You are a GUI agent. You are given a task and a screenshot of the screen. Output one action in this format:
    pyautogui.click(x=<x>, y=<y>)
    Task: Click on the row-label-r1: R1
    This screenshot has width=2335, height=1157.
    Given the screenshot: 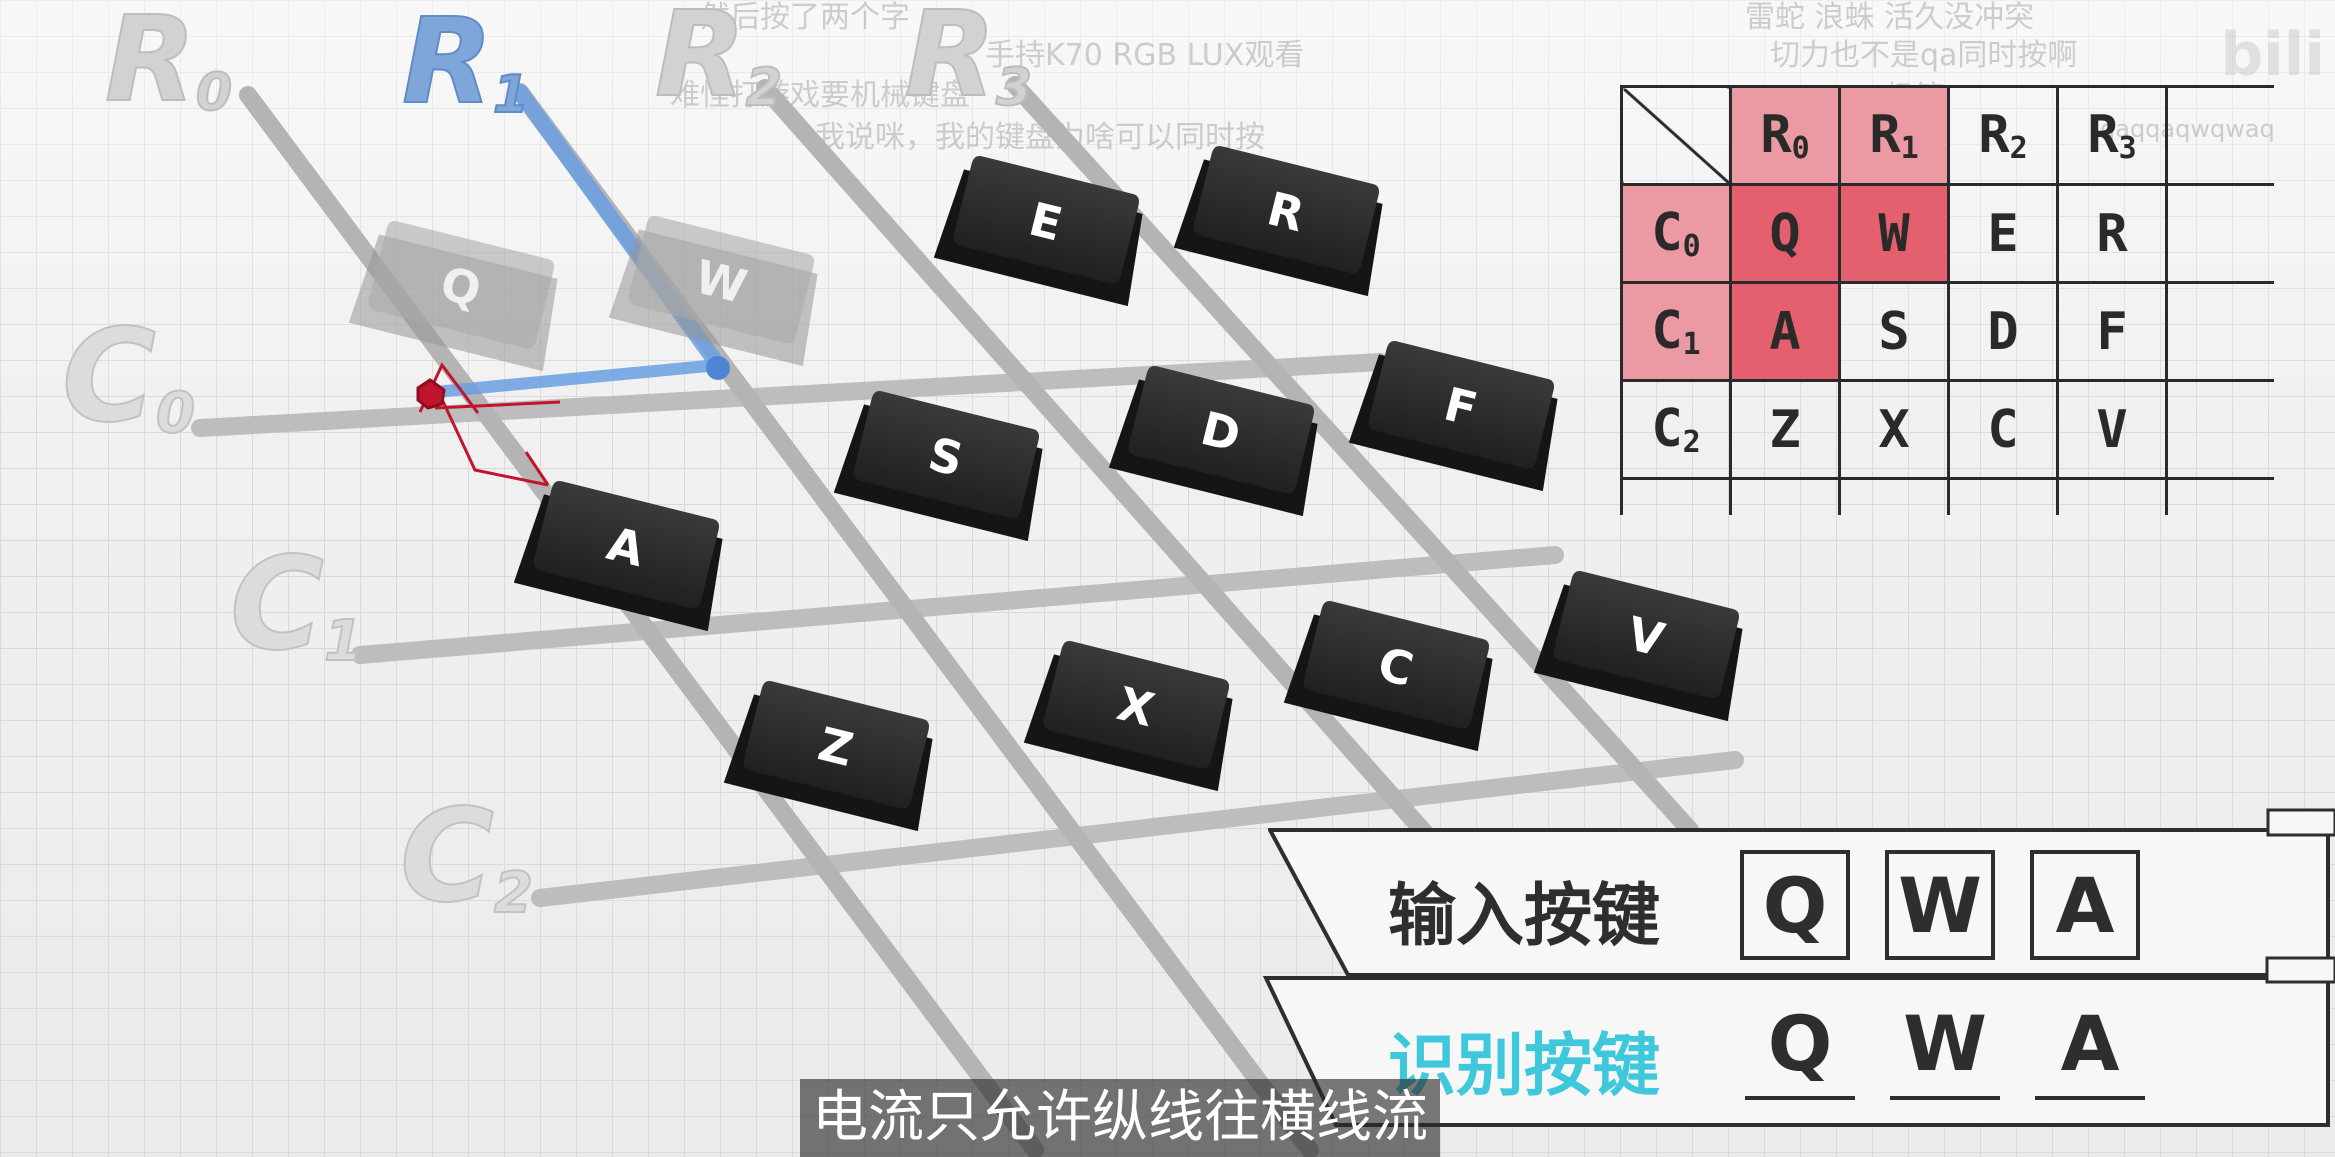 What is the action you would take?
    pyautogui.click(x=465, y=65)
    